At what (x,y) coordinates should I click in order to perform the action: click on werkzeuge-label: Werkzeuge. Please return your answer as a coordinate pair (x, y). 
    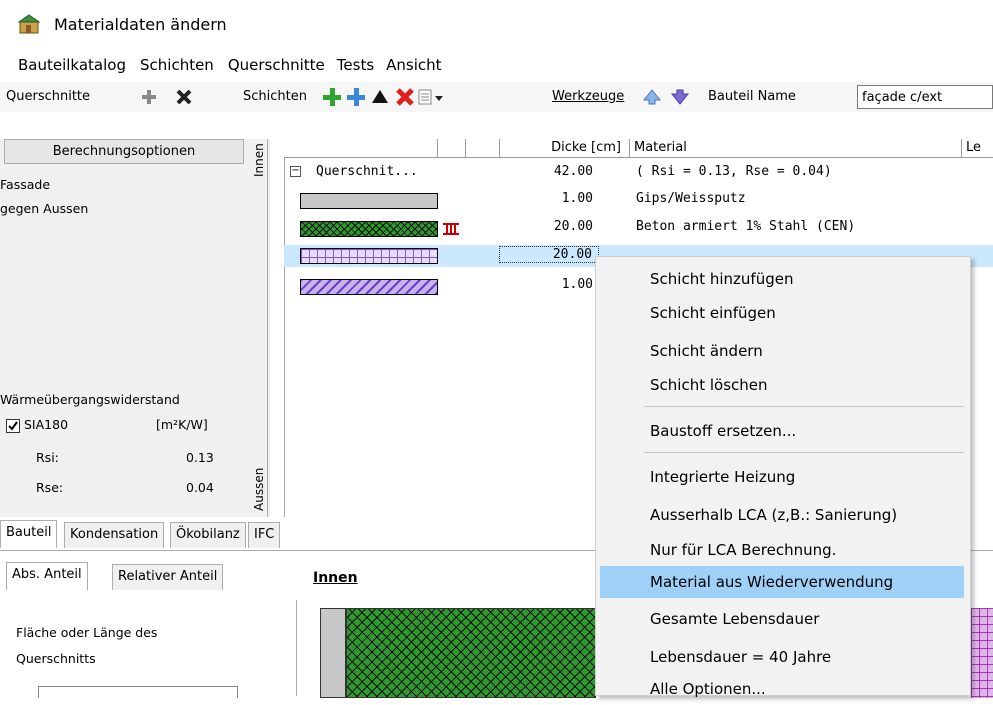
    Looking at the image, I should click on (588, 96).